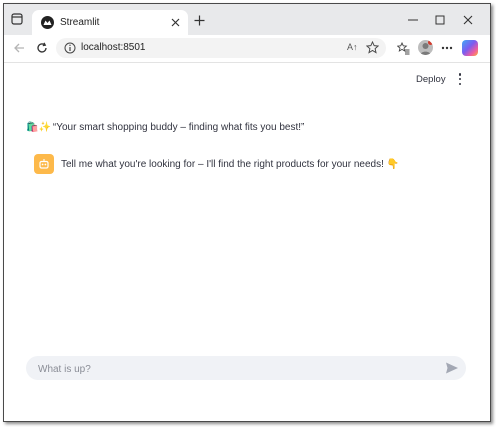 The width and height of the screenshot is (496, 427). Describe the element at coordinates (247, 19) in the screenshot. I see `tab-bar: Streamlit` at that location.